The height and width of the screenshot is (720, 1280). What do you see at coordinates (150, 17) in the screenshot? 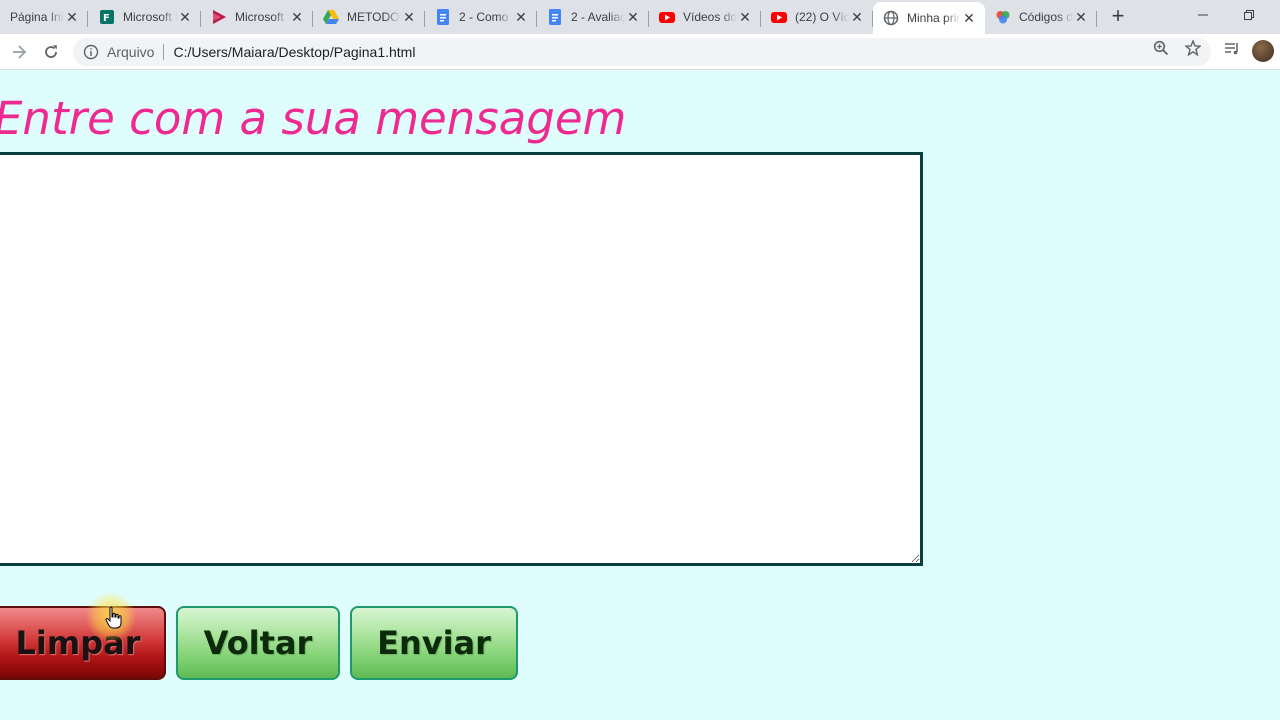
I see `tab-title: Microsoft Forms` at bounding box center [150, 17].